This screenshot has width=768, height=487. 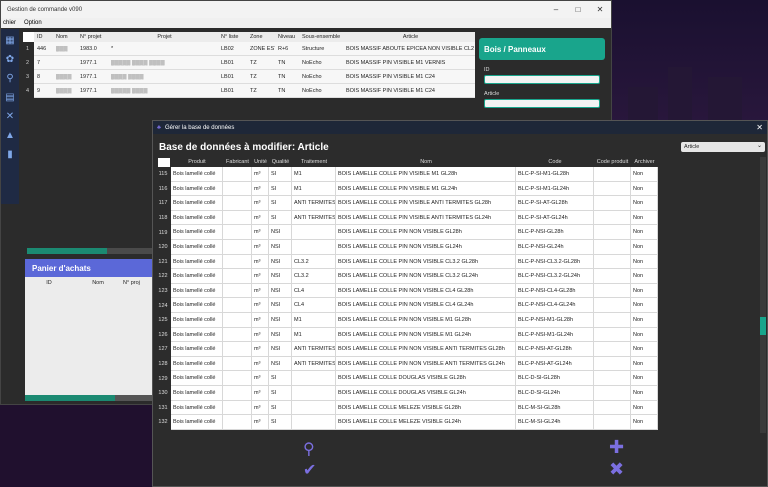 What do you see at coordinates (542, 79) in the screenshot?
I see `field-id-input` at bounding box center [542, 79].